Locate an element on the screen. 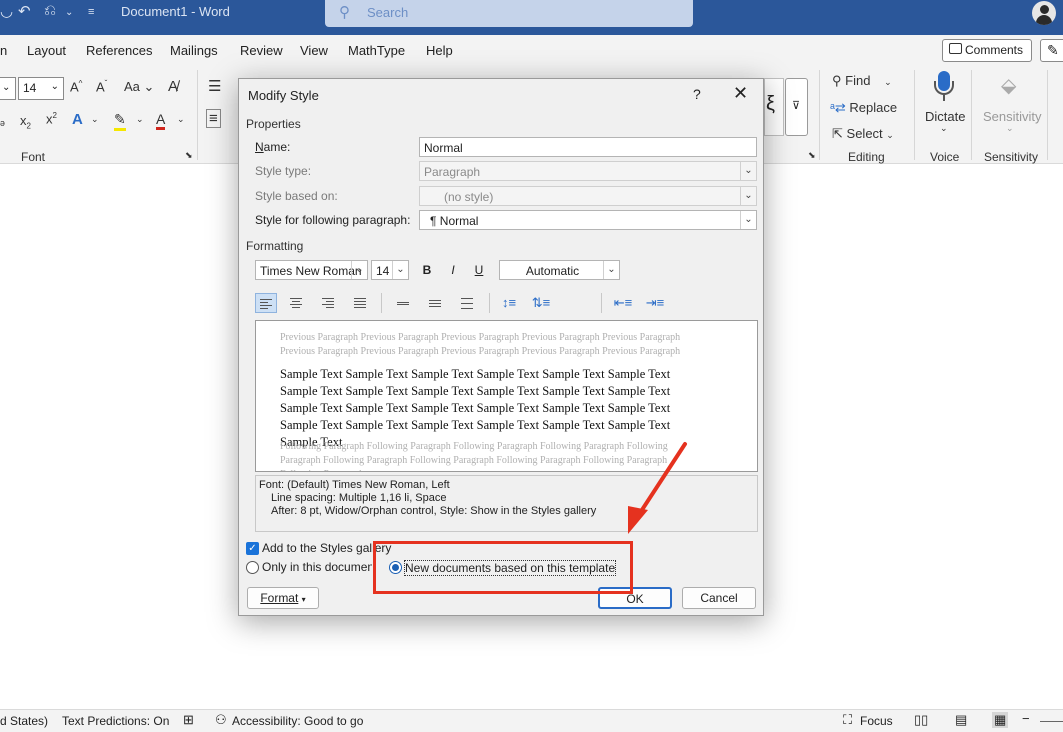  read-mode-icon: ▯▯ is located at coordinates (921, 720).